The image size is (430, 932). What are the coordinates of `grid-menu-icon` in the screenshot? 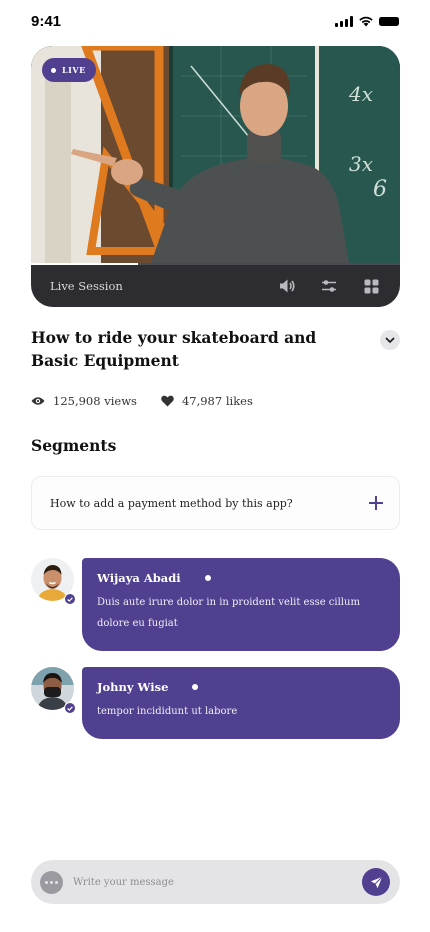 It's located at (371, 286).